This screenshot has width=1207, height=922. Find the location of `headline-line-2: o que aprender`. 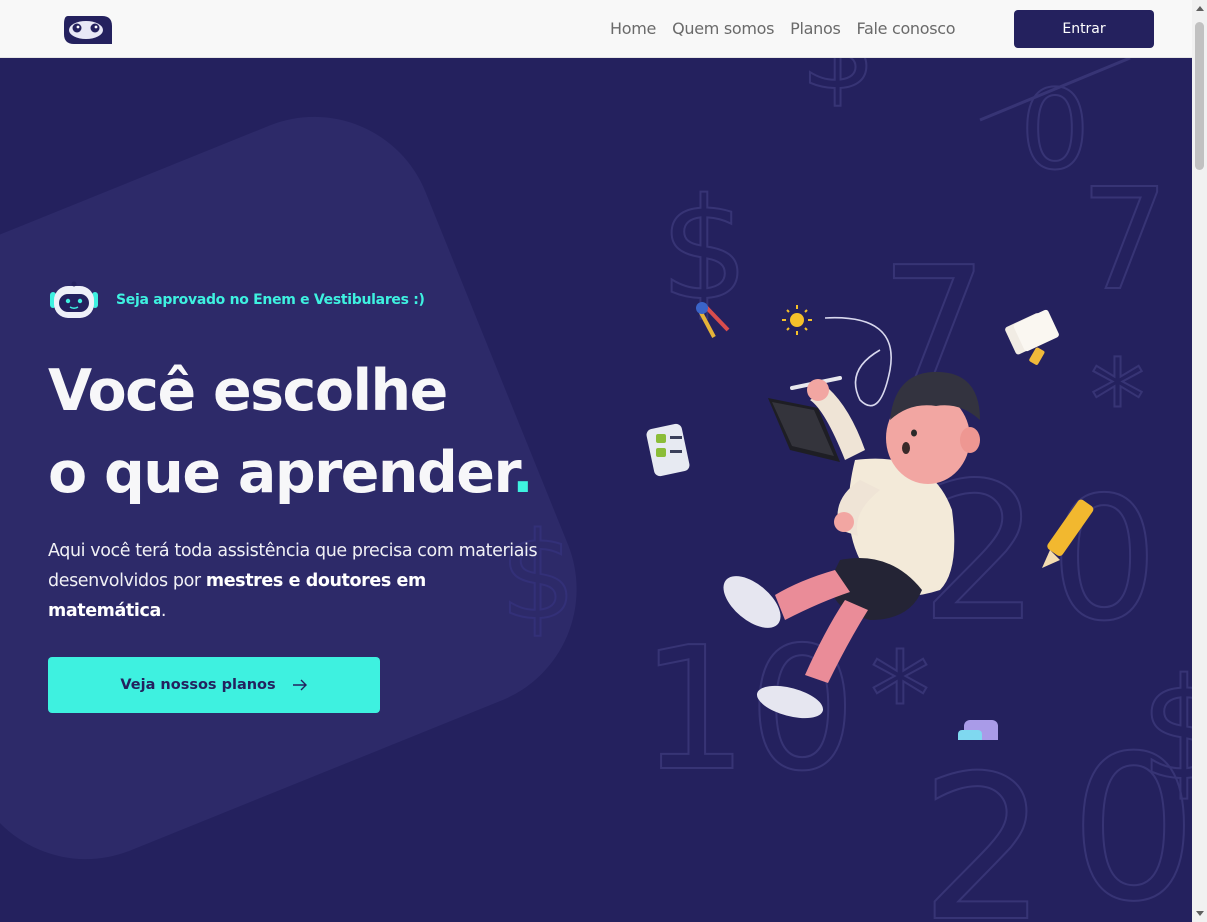

headline-line-2: o que aprender is located at coordinates (280, 473).